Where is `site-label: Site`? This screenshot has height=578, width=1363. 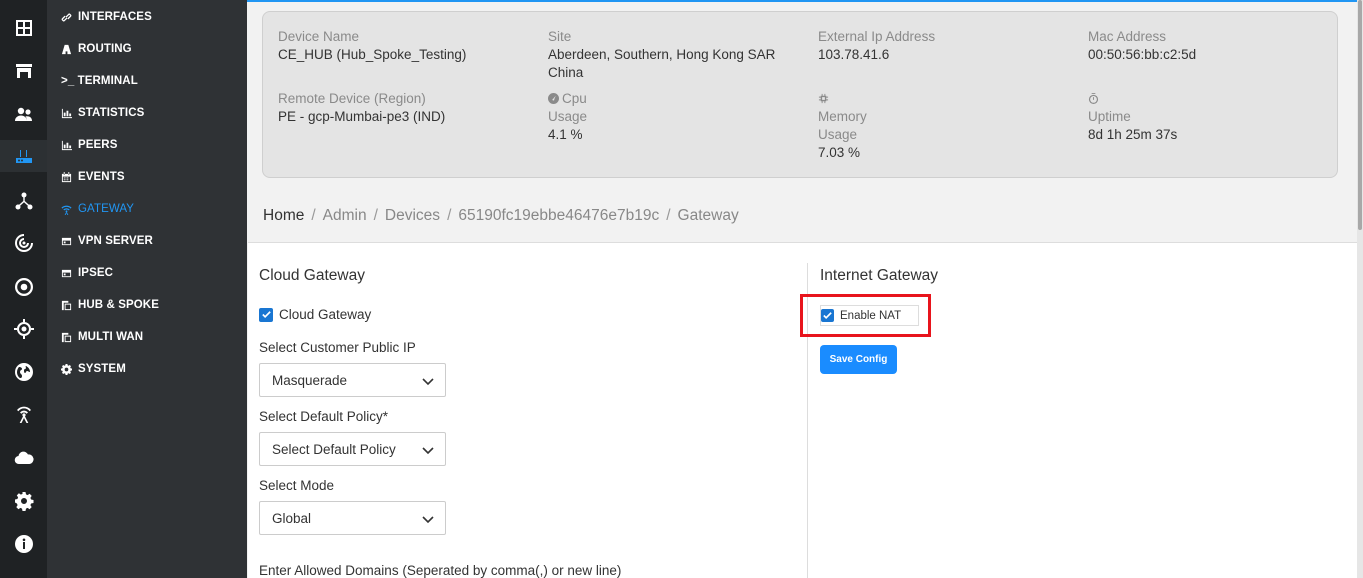 site-label: Site is located at coordinates (560, 36).